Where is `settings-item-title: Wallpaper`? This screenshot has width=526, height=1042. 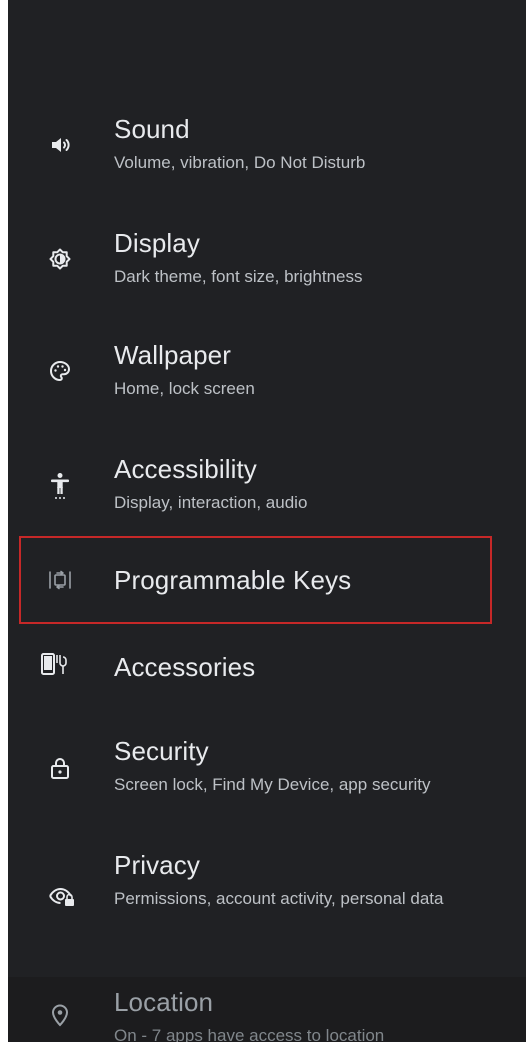
settings-item-title: Wallpaper is located at coordinates (172, 355).